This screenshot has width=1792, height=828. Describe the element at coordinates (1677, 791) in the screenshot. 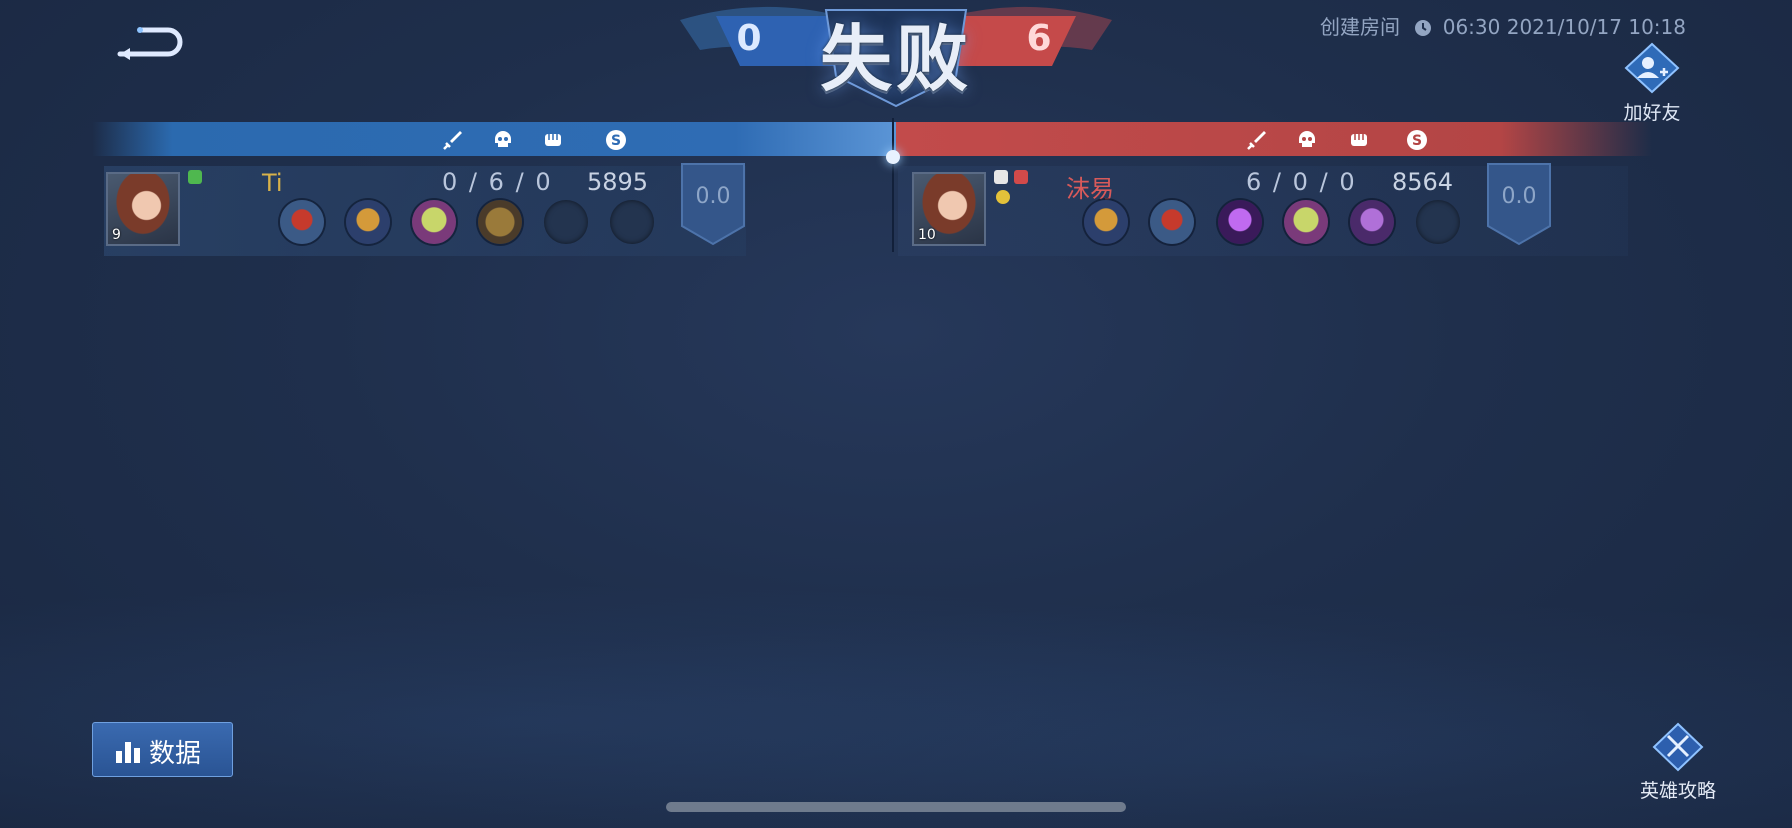

I see `hero-guide-label: 英雄攻略` at that location.